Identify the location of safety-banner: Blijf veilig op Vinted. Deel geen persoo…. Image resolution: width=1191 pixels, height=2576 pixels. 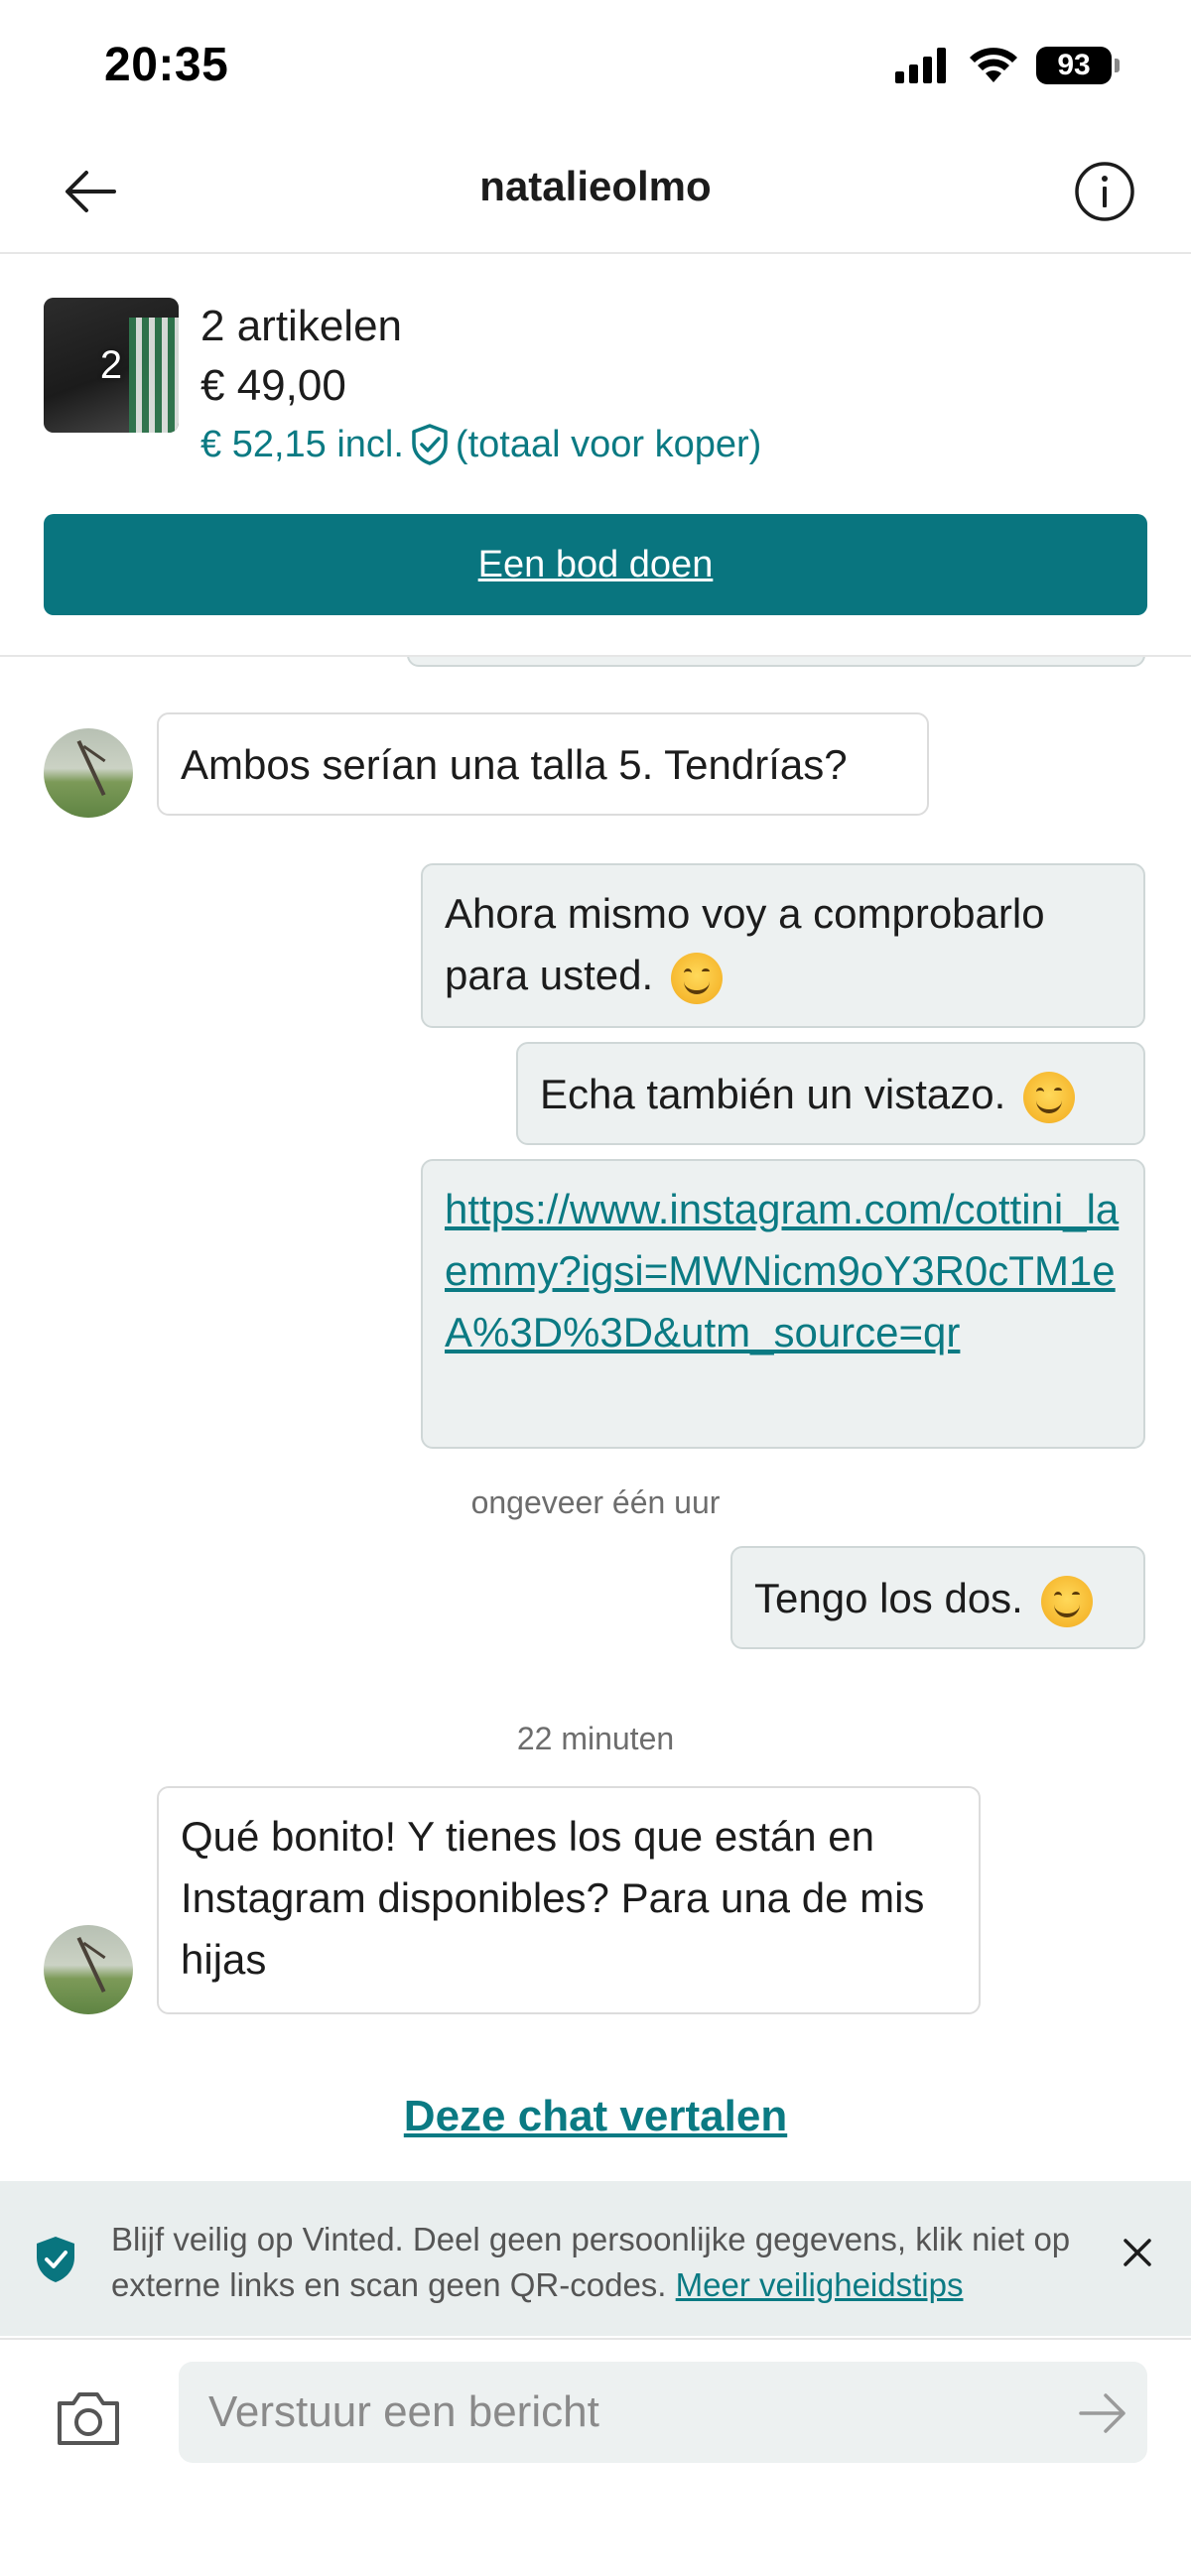
(595, 2258).